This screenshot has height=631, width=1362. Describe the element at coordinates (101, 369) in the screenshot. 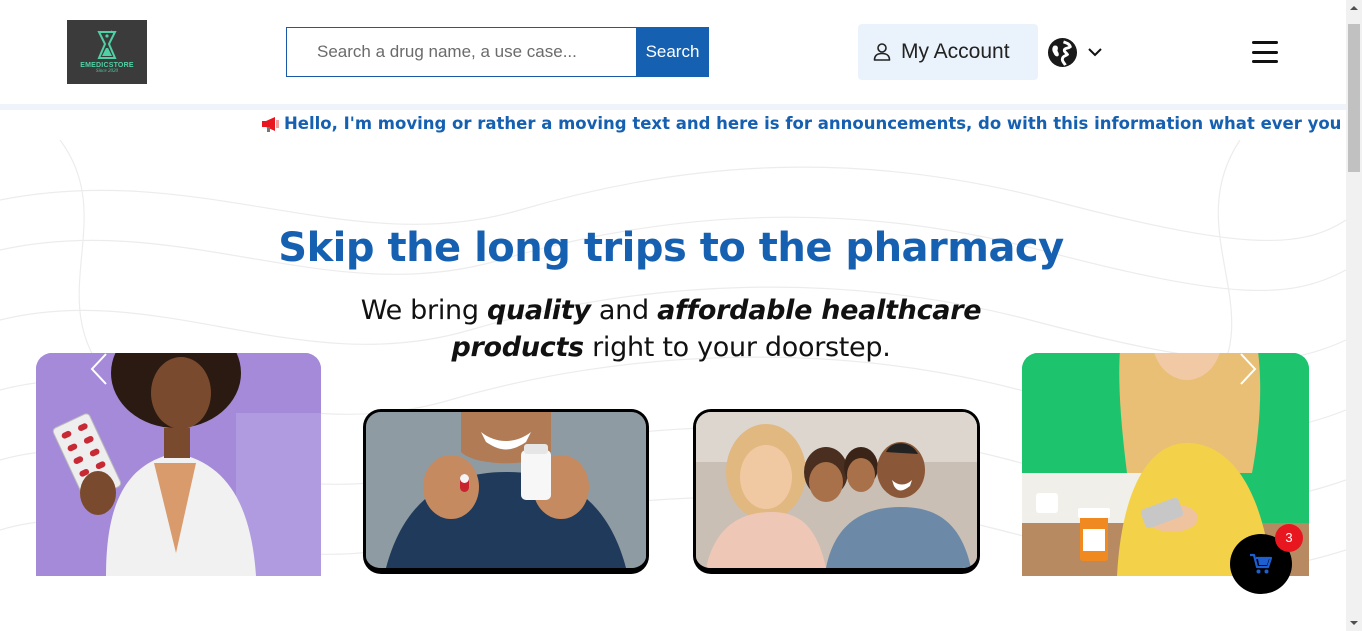

I see `chevron-left-icon` at that location.